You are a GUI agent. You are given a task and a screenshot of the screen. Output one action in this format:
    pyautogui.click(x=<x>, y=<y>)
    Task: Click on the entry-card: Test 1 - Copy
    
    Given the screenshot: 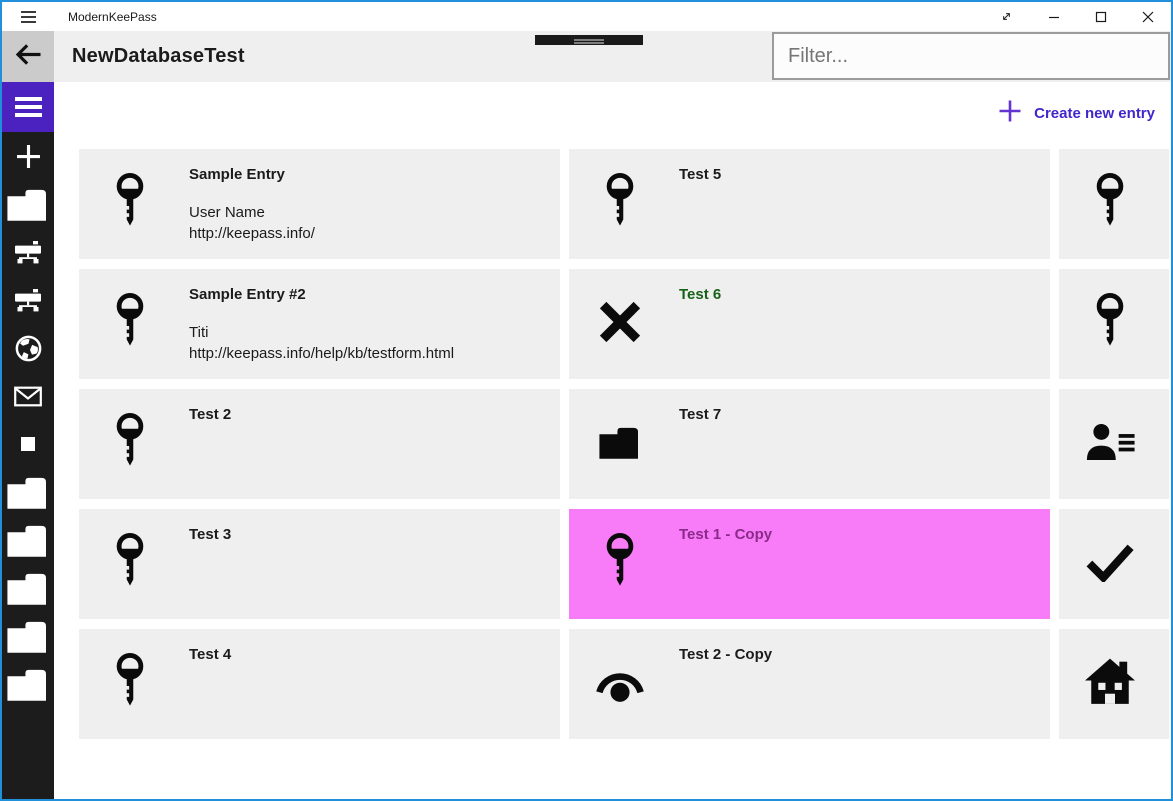 What is the action you would take?
    pyautogui.click(x=809, y=564)
    